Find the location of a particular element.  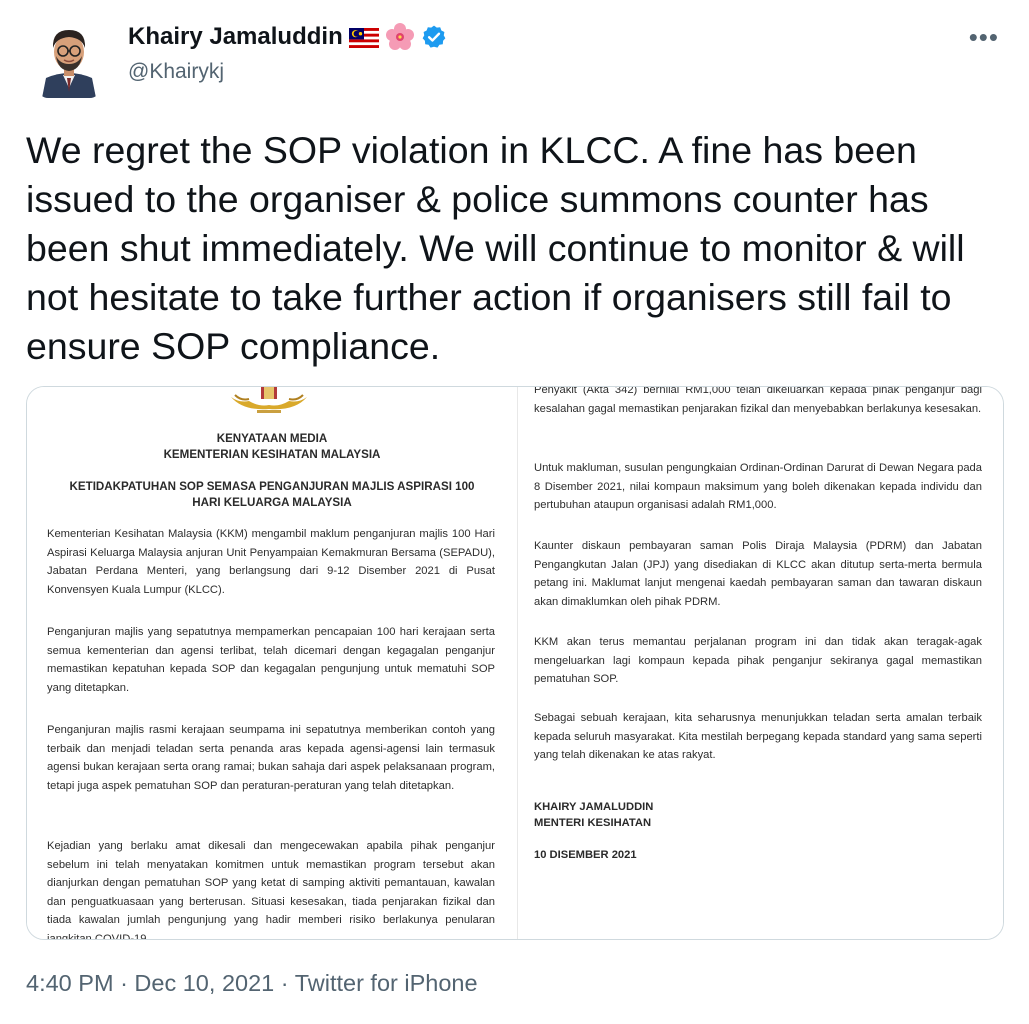

tweet-date: Dec 10, 2021 is located at coordinates (204, 983).